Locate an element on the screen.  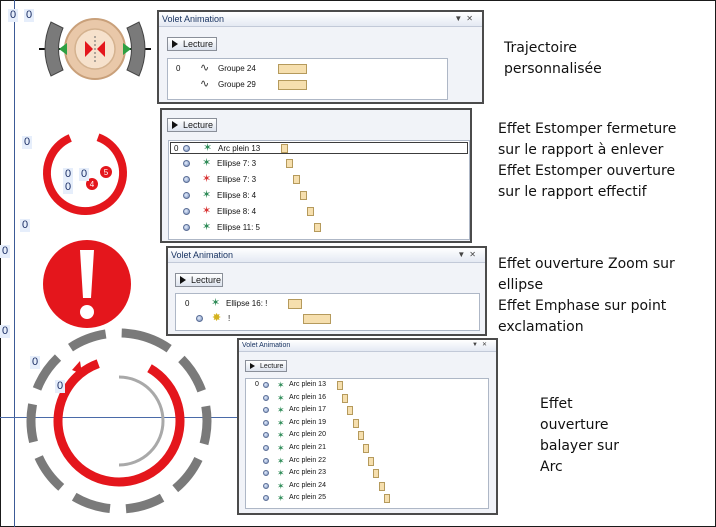
list-item-selected: 0 ✶ Arc plein 13 is located at coordinates (319, 148).